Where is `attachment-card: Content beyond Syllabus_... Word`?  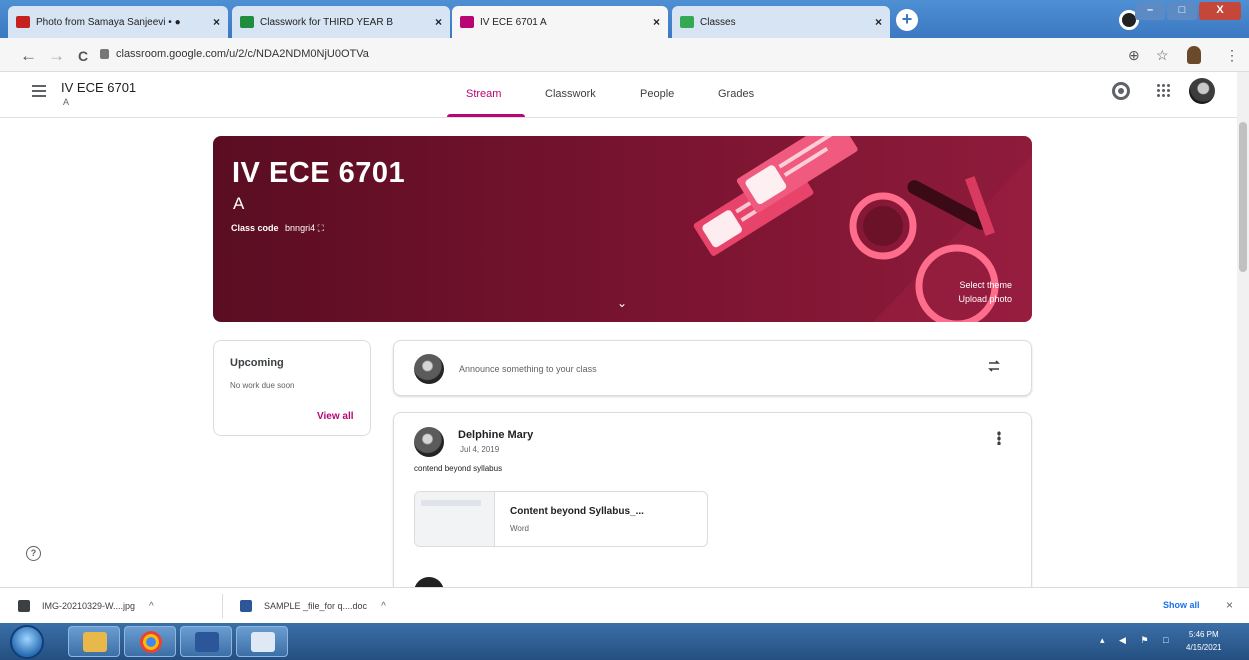 attachment-card: Content beyond Syllabus_... Word is located at coordinates (561, 519).